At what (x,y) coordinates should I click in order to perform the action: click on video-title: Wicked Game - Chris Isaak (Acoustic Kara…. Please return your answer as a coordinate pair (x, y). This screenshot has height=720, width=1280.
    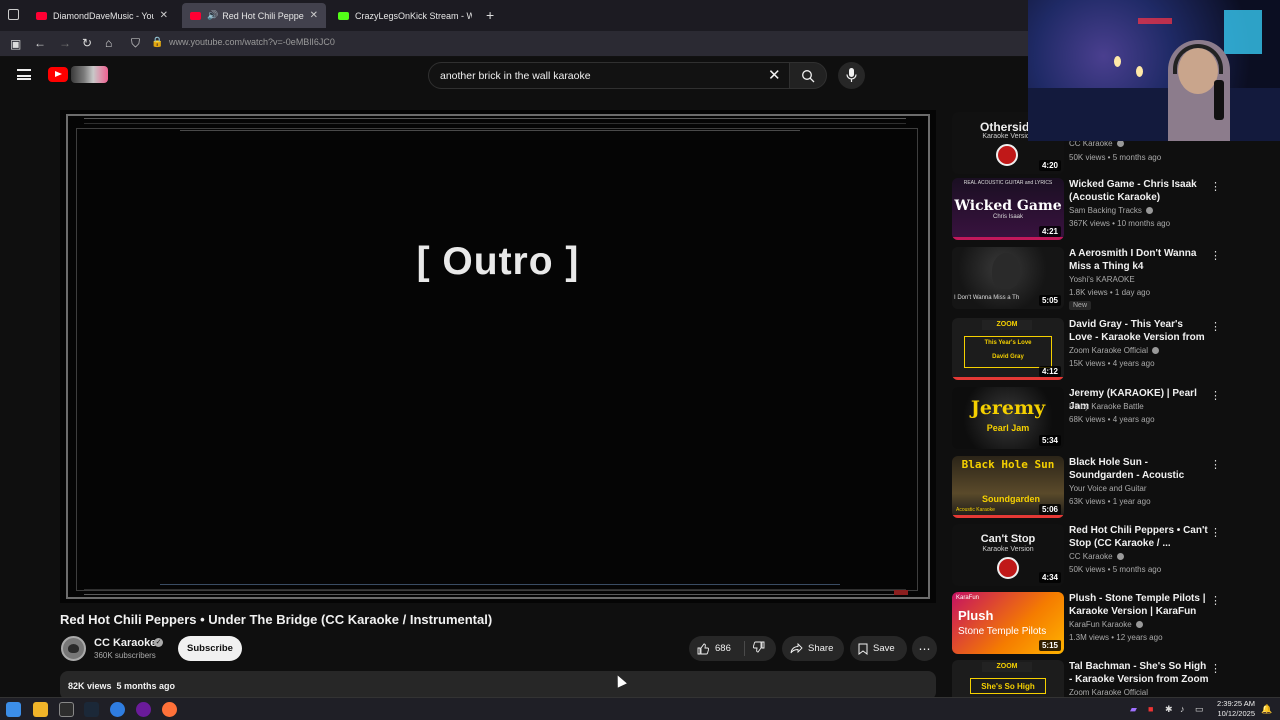
    Looking at the image, I should click on (1139, 191).